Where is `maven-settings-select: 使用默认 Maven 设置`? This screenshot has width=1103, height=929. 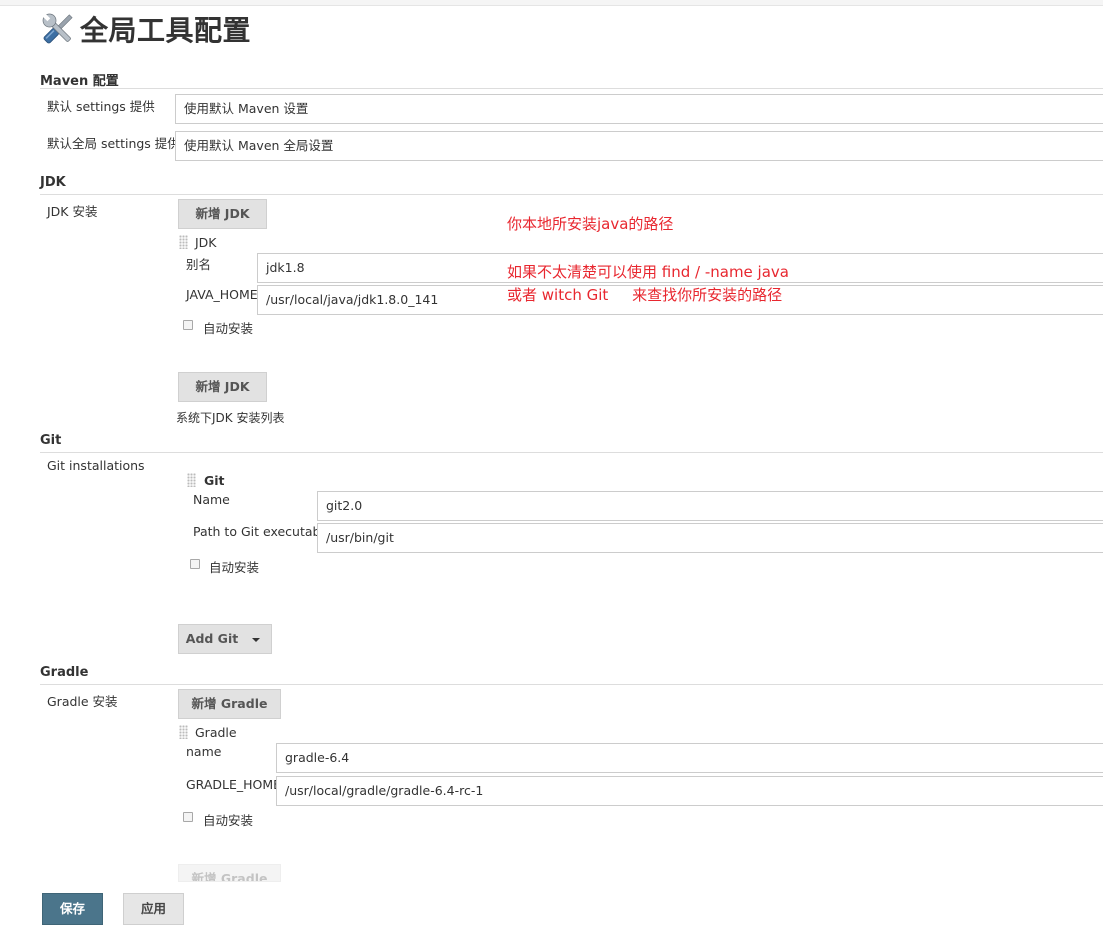 maven-settings-select: 使用默认 Maven 设置 is located at coordinates (639, 109).